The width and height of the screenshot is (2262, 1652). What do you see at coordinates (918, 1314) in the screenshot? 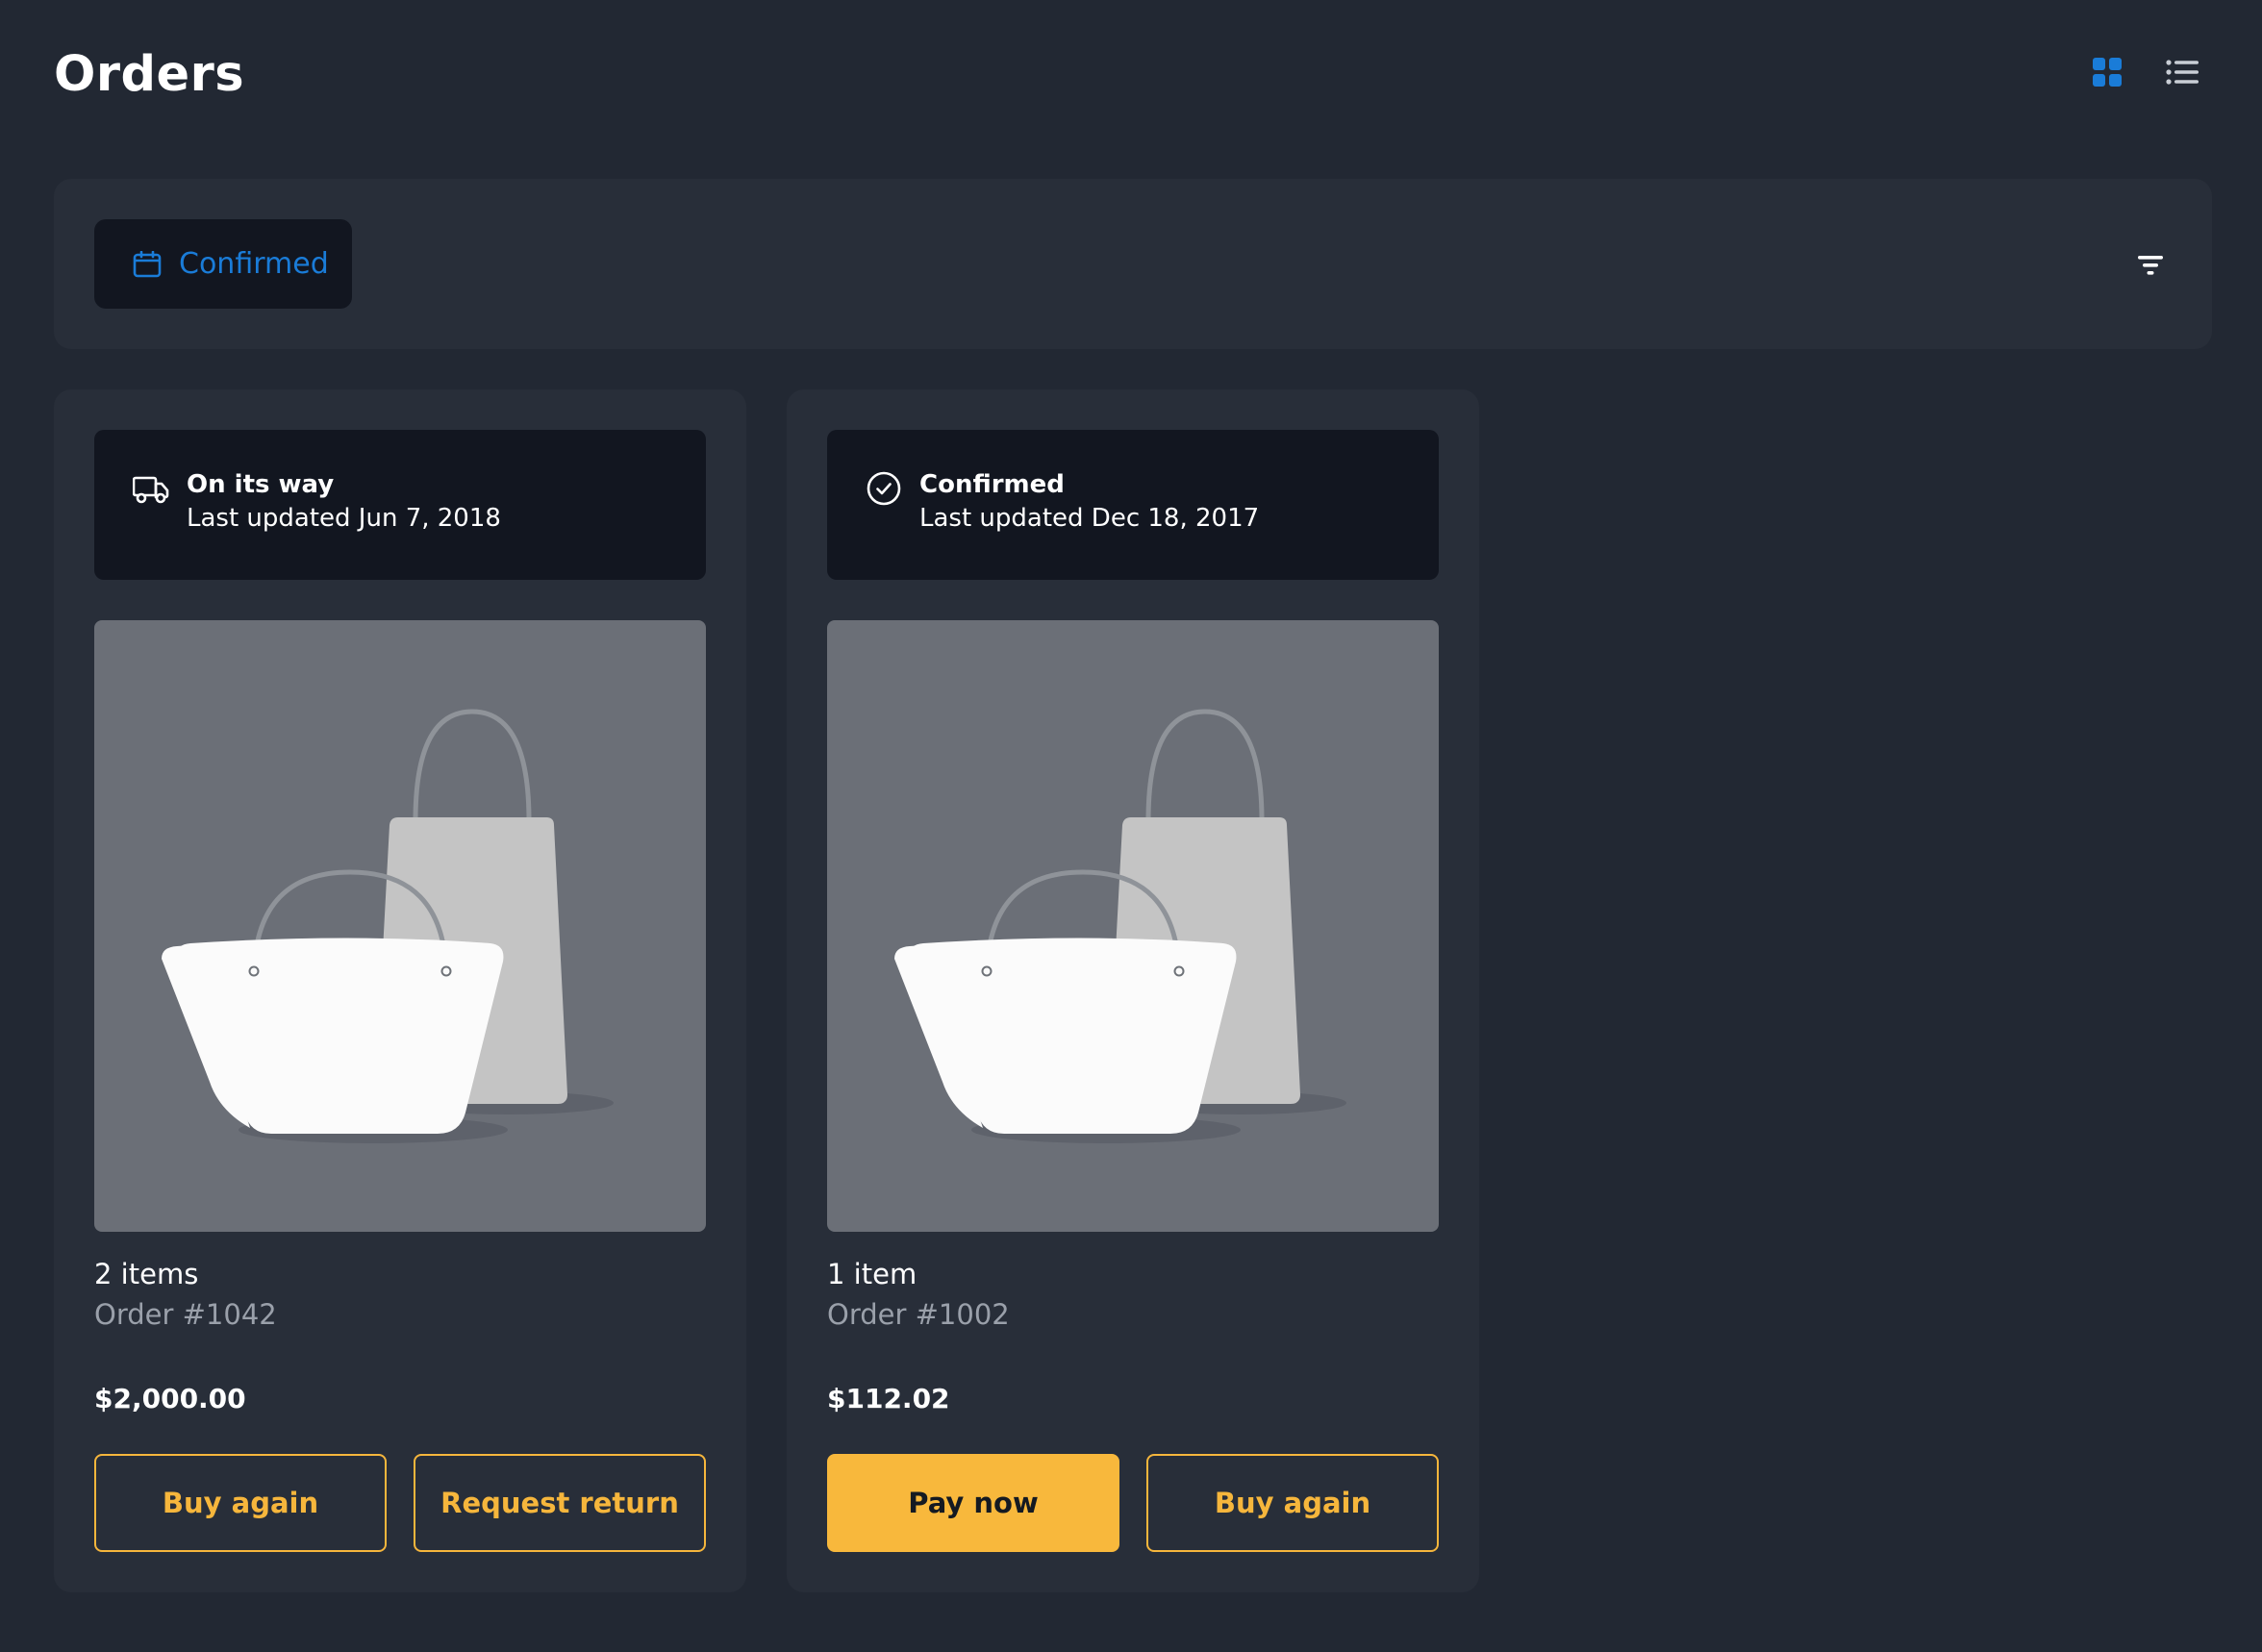
I see `order-number: Order #1002` at bounding box center [918, 1314].